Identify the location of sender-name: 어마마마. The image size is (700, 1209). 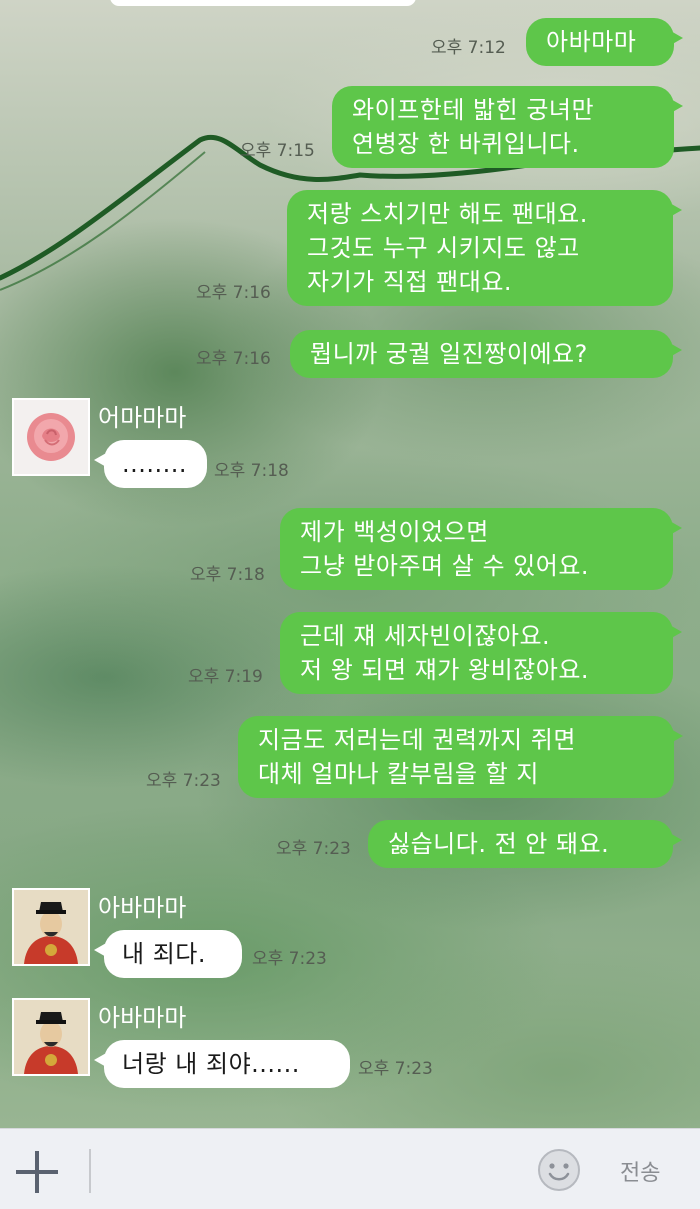
(142, 418).